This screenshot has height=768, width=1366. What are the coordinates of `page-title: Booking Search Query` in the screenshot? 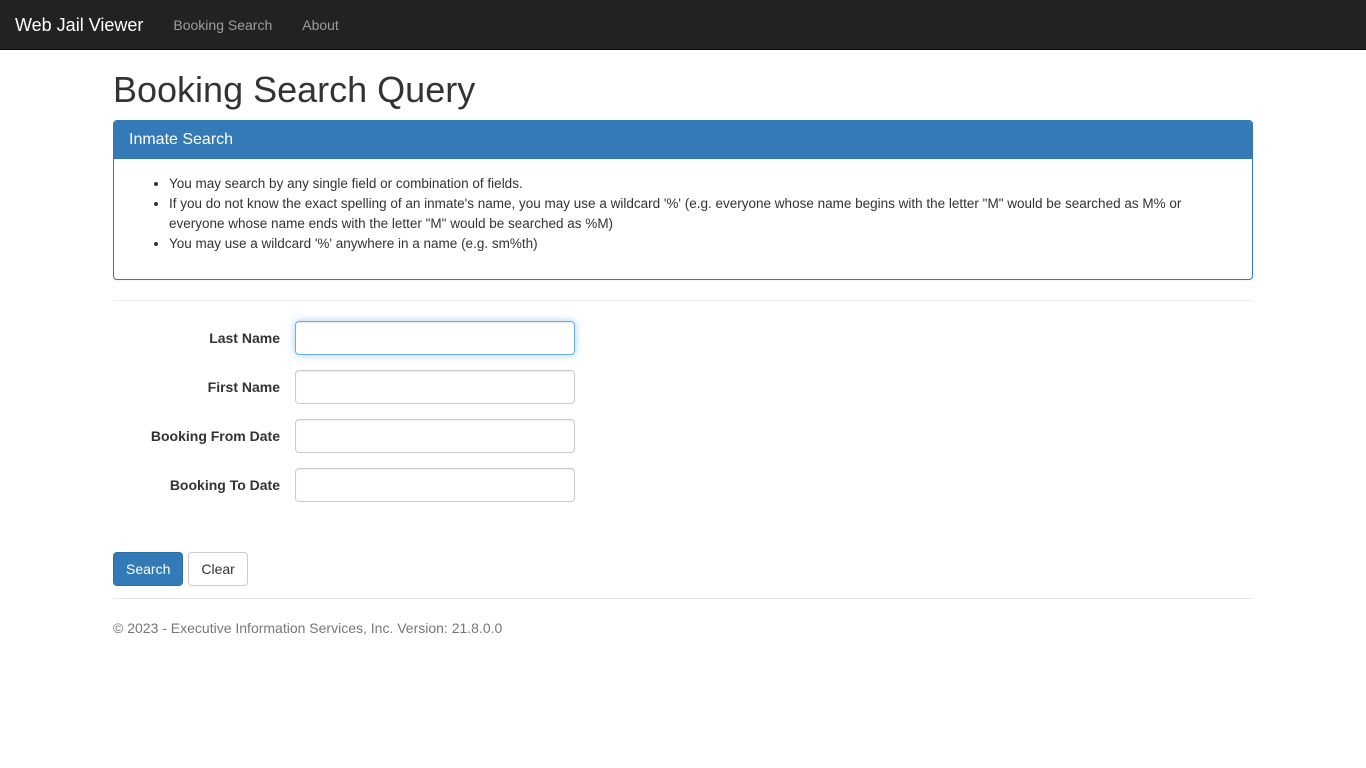 It's located at (294, 89).